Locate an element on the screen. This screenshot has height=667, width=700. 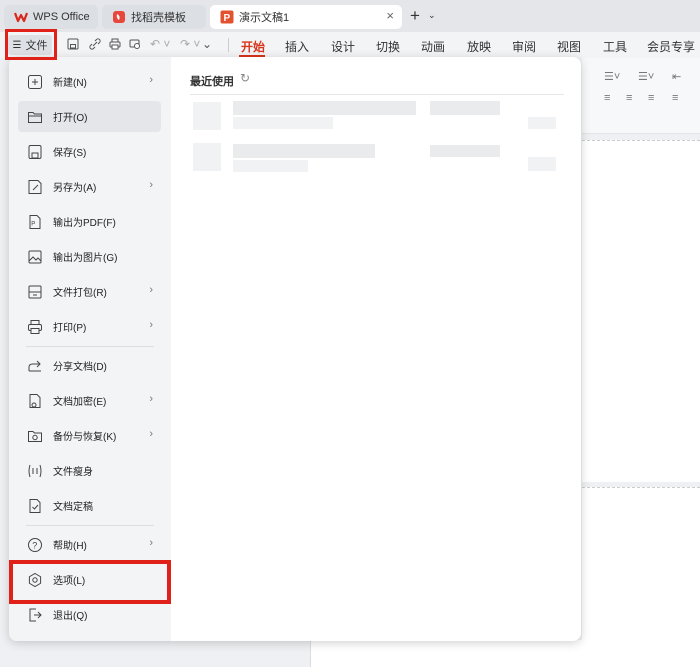
menu-item-label: 打印(P) is located at coordinates (70, 328).